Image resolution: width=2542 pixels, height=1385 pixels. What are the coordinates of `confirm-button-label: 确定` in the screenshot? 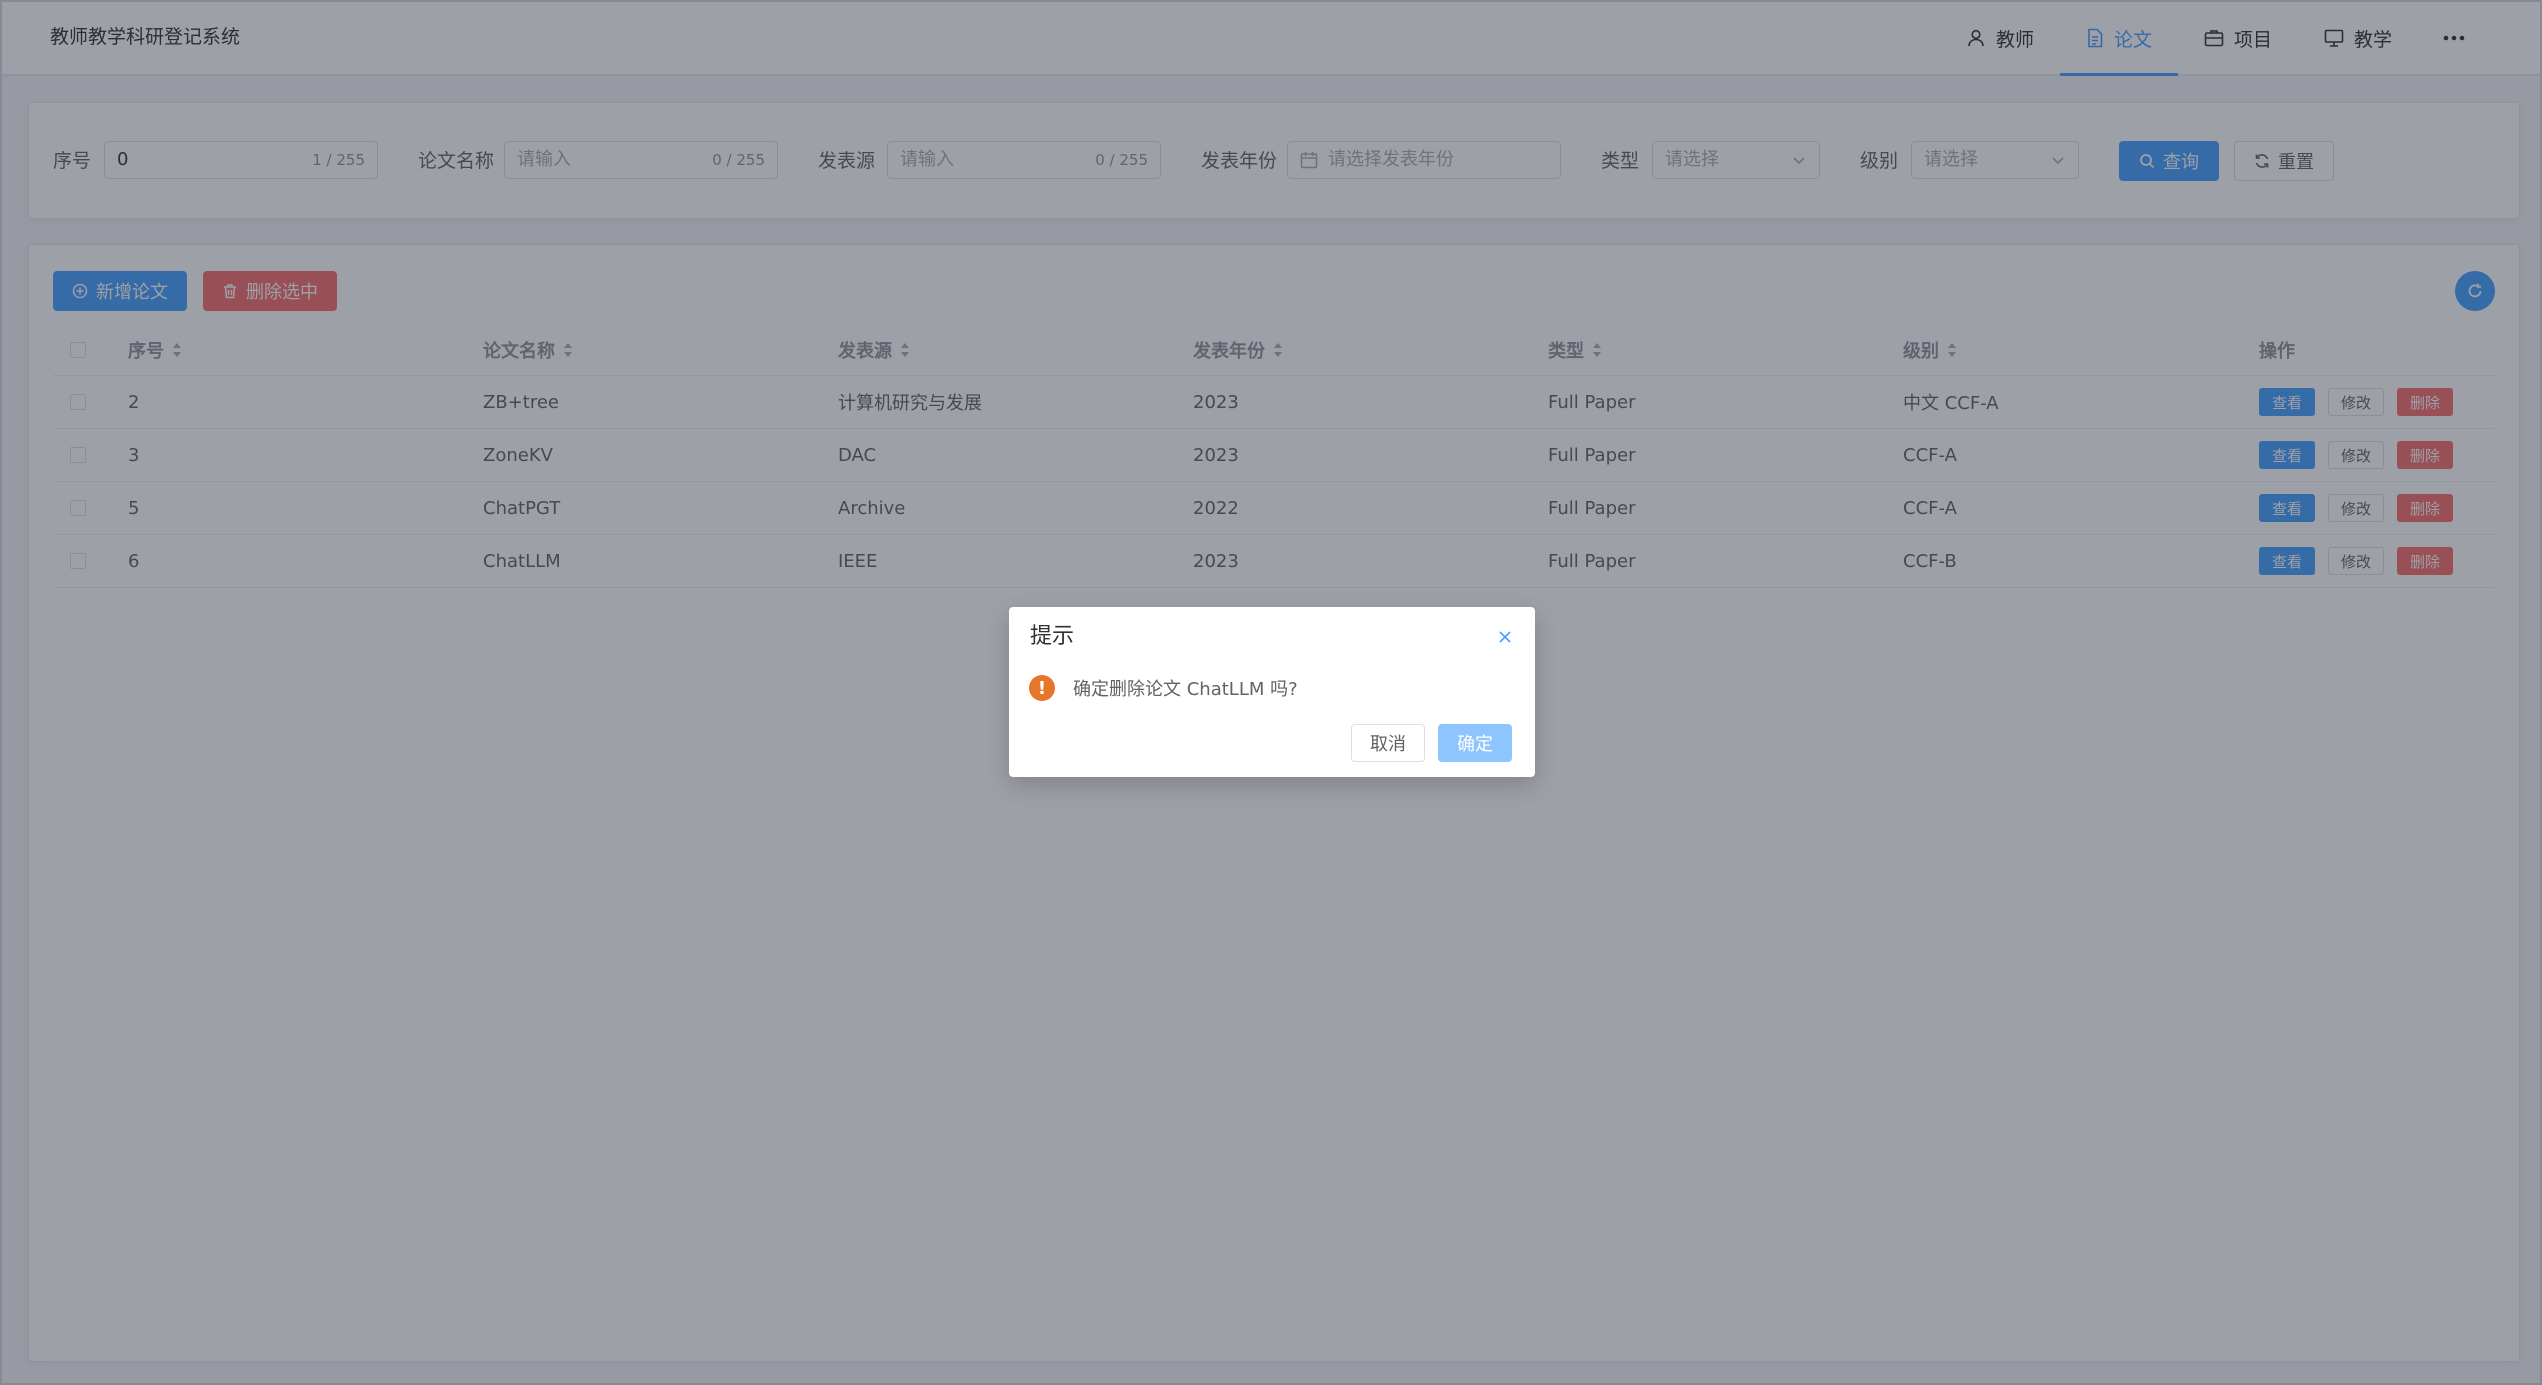 It's located at (1475, 744).